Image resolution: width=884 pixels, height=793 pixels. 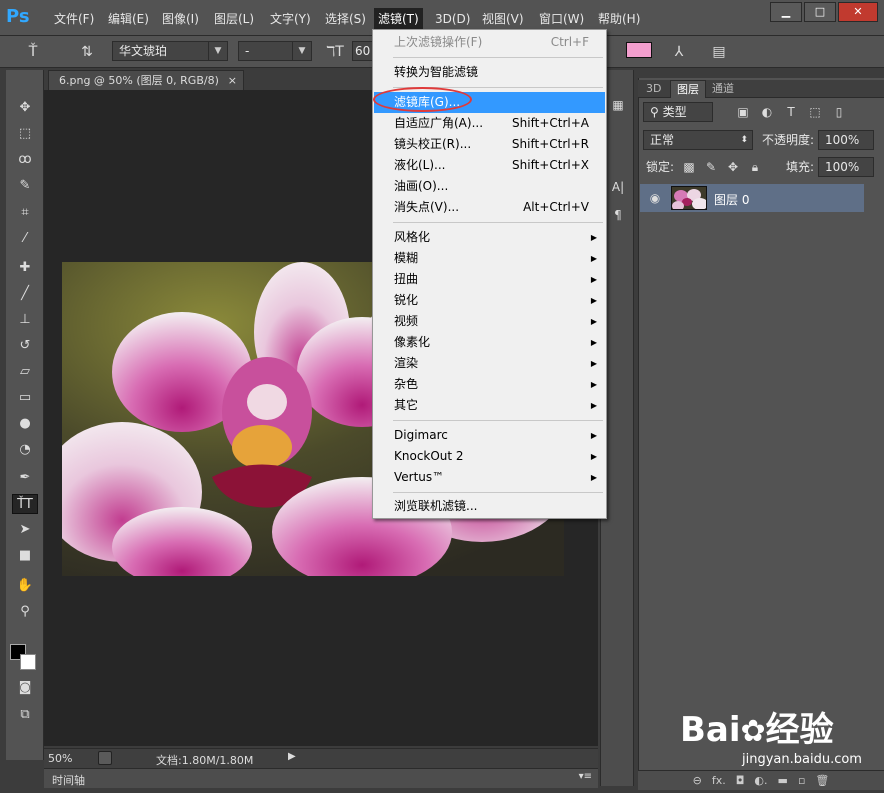 I want to click on healing-brush-tool-icon: ✚, so click(x=25, y=268).